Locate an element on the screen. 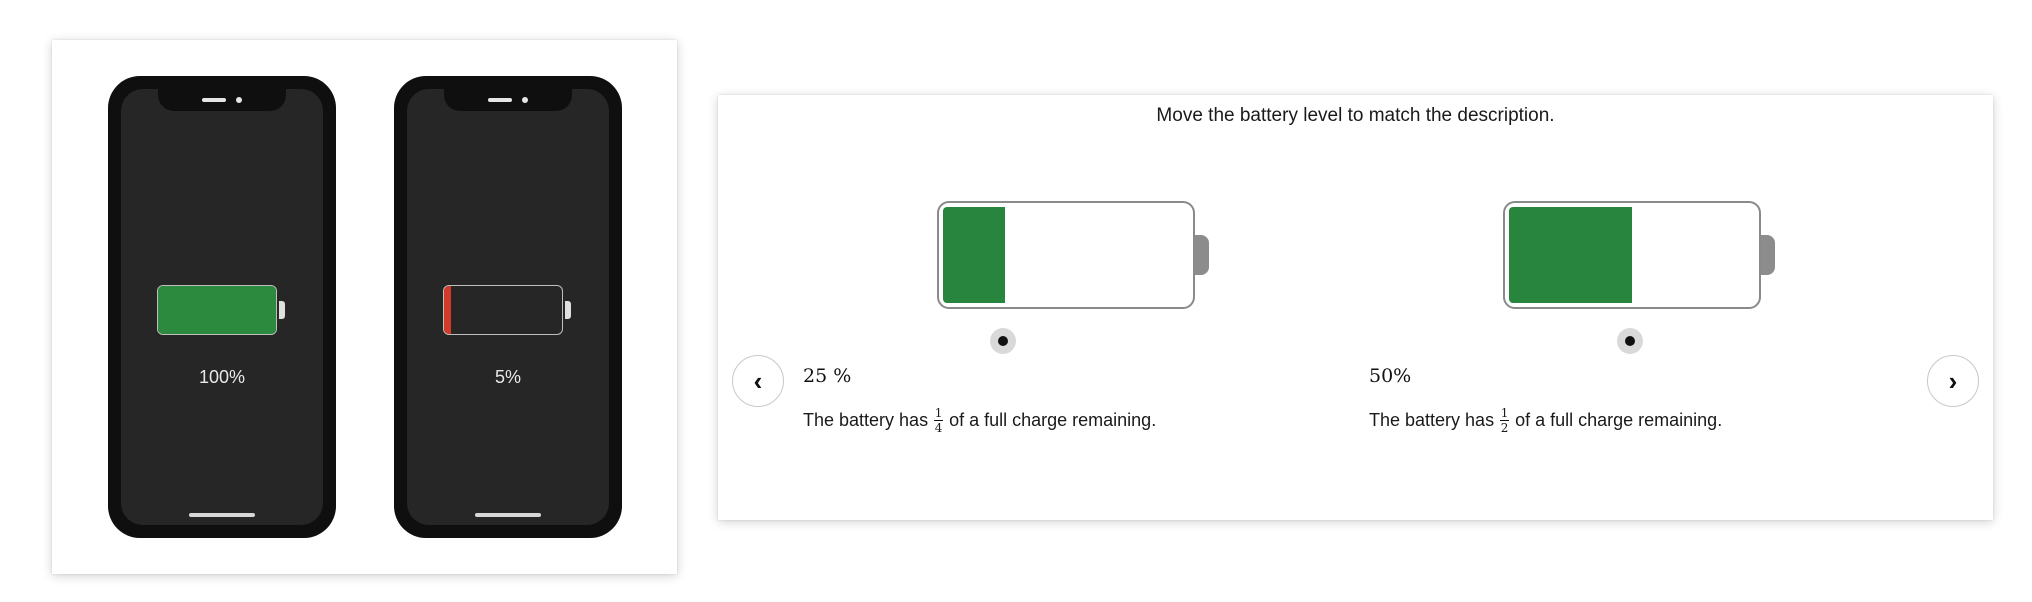 Image resolution: width=2032 pixels, height=602 pixels. battery-percent: 5% is located at coordinates (507, 377).